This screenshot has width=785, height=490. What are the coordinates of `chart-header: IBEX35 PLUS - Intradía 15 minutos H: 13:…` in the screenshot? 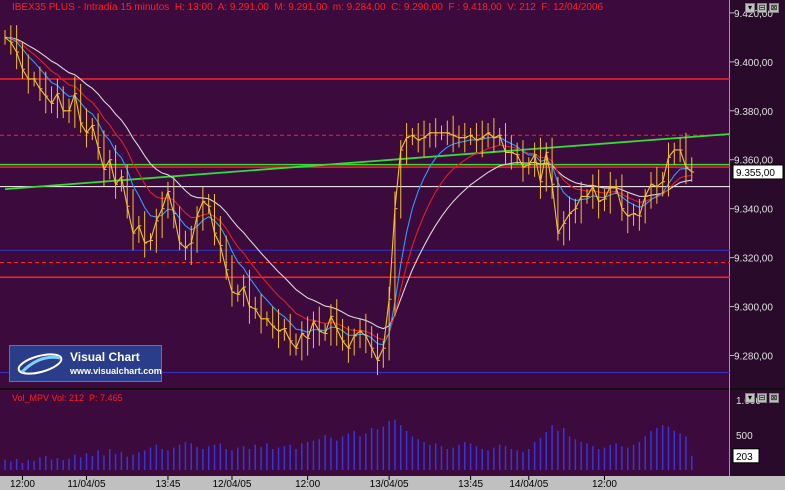 It's located at (308, 7).